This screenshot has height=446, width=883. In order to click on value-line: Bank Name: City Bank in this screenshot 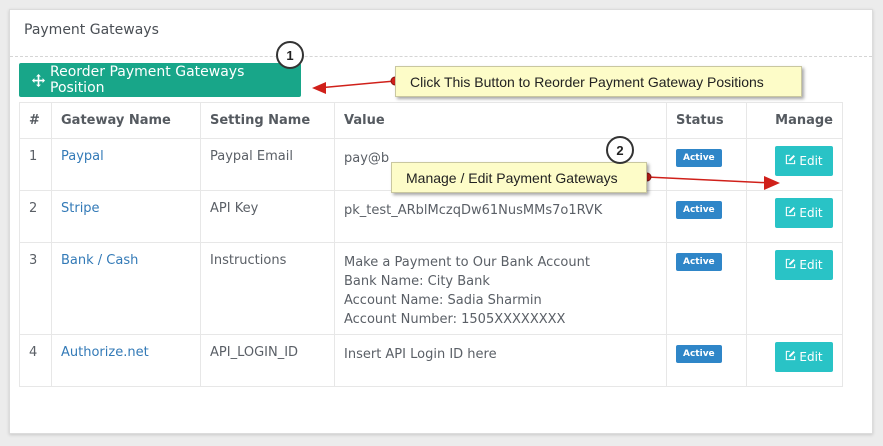, I will do `click(417, 281)`.